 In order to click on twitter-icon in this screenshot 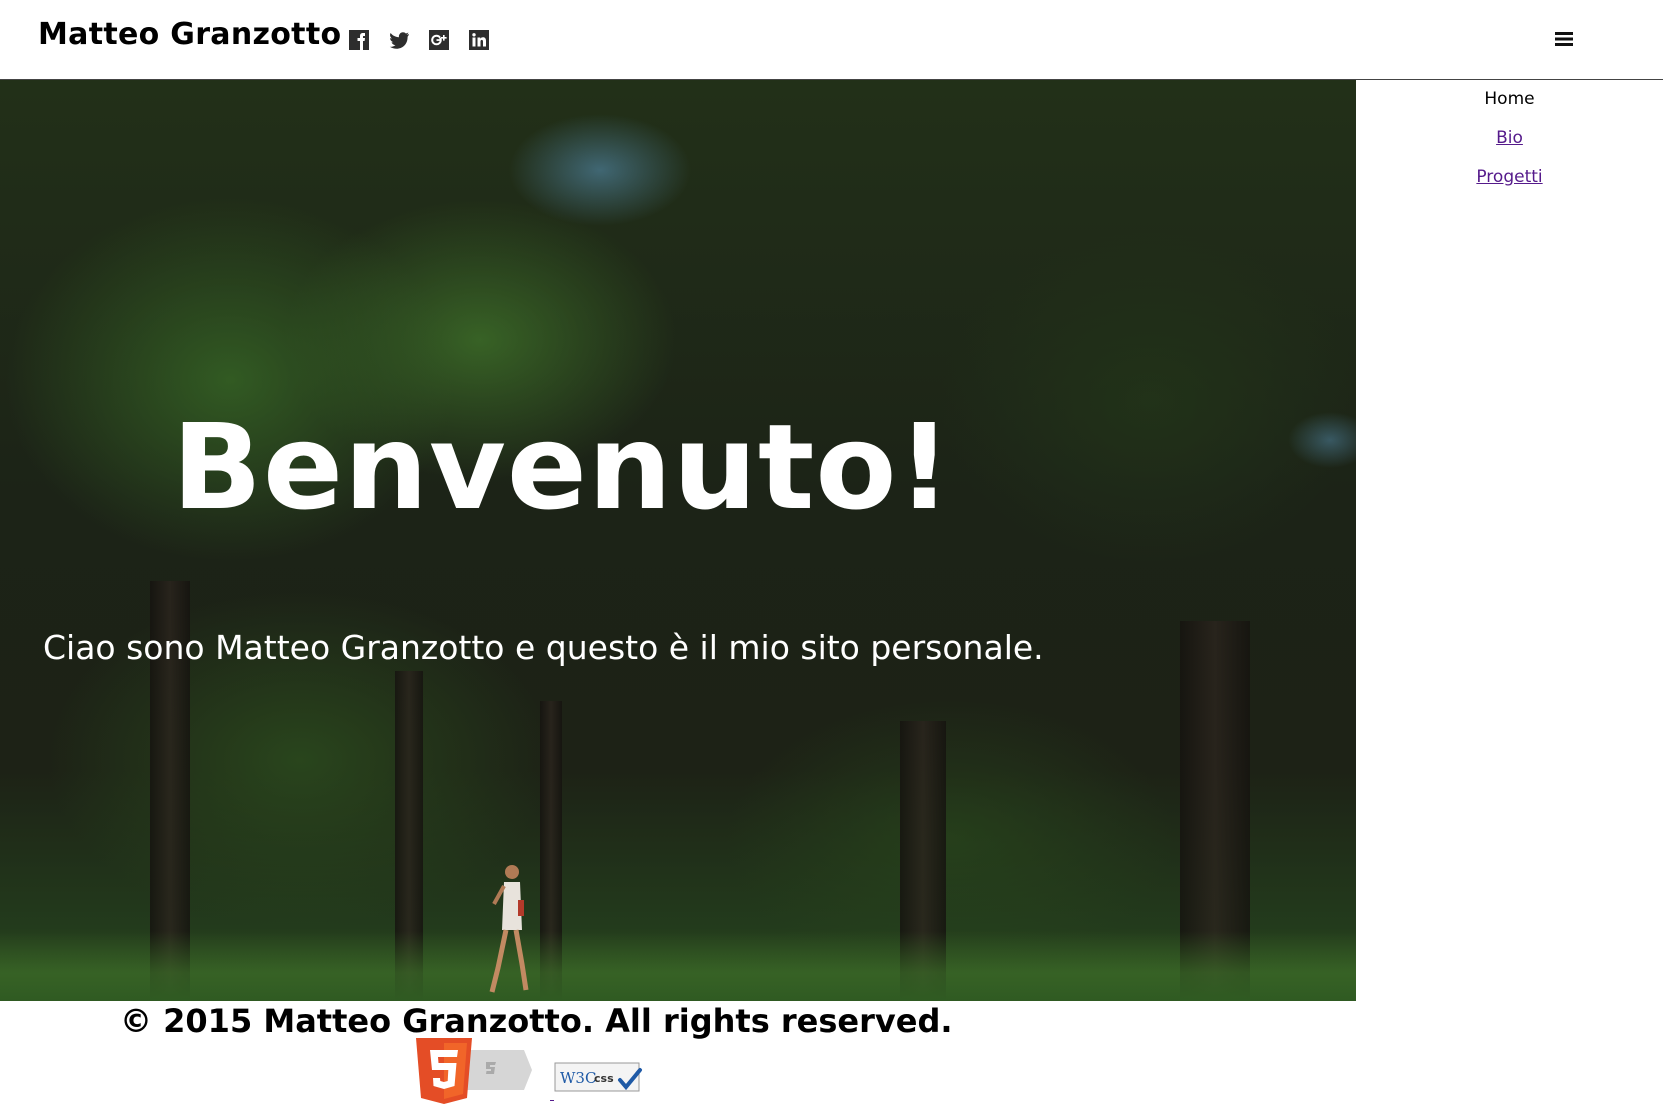, I will do `click(399, 40)`.